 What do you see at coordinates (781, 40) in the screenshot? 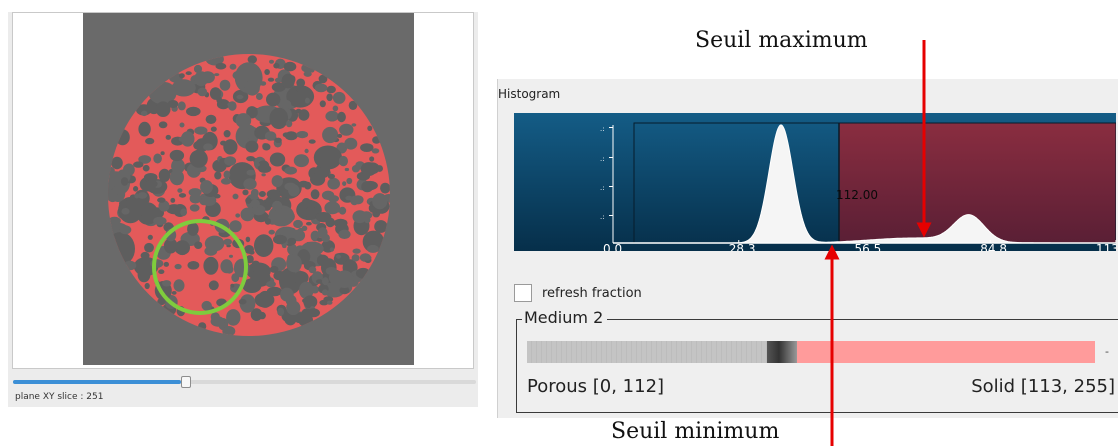
I see `seuil-maximum-annotation: Seuil maximum` at bounding box center [781, 40].